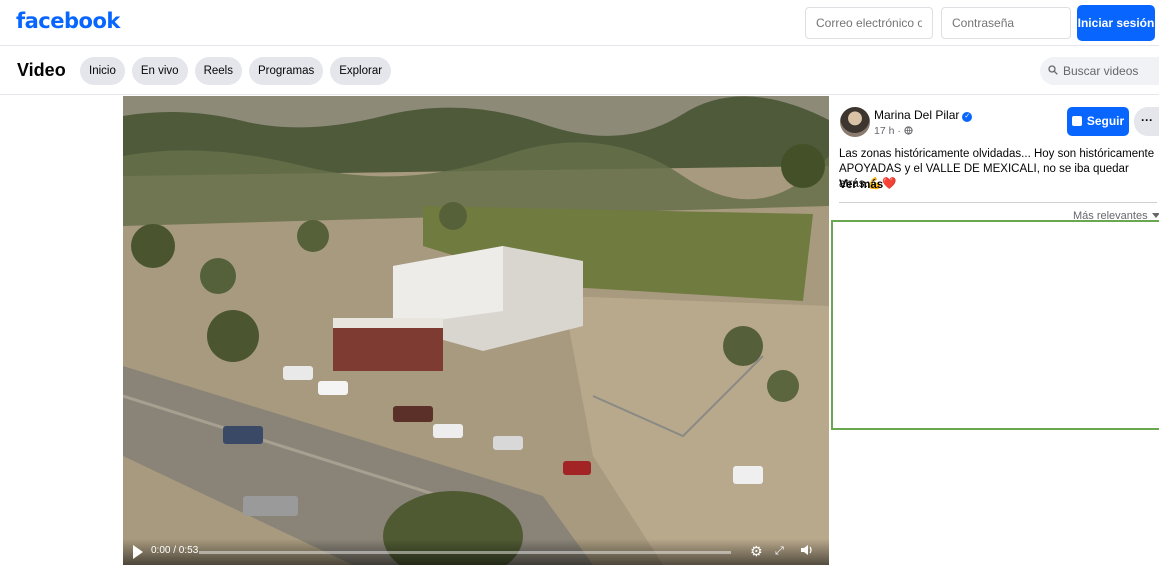 The image size is (1159, 565). Describe the element at coordinates (1116, 23) in the screenshot. I see `login-button: Iniciar sesión` at that location.